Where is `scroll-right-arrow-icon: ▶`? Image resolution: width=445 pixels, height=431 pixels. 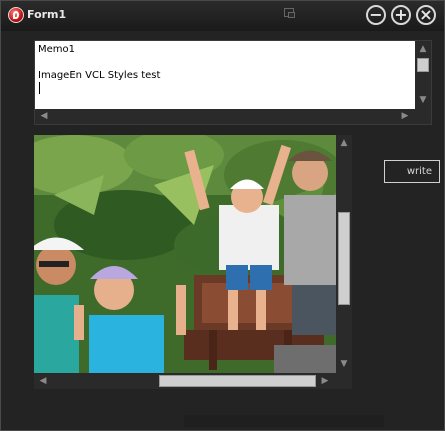
scroll-right-arrow-icon: ▶ is located at coordinates (405, 116).